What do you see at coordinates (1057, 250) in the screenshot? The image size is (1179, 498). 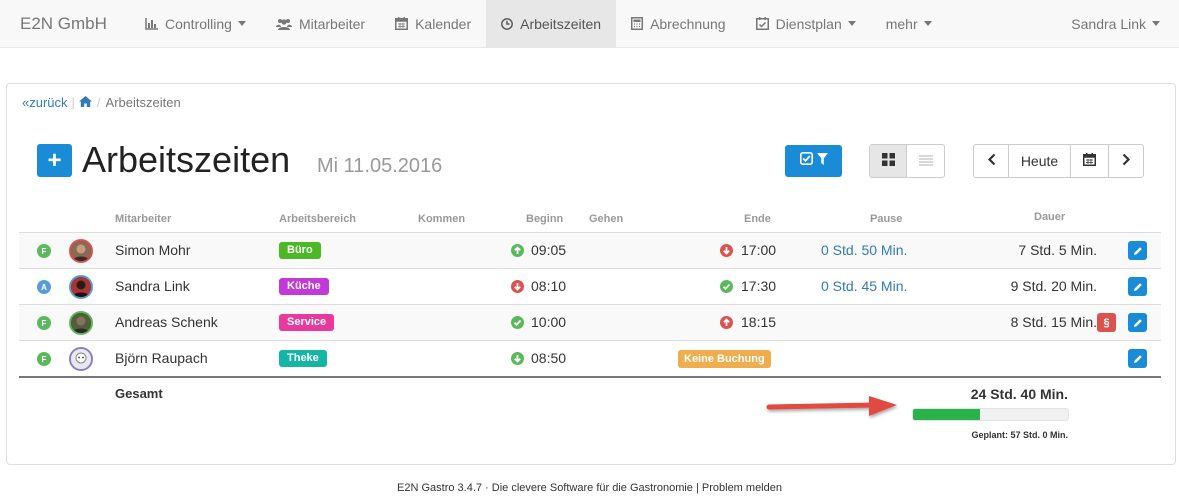 I see `duration: 7 Std. 5 Min.` at bounding box center [1057, 250].